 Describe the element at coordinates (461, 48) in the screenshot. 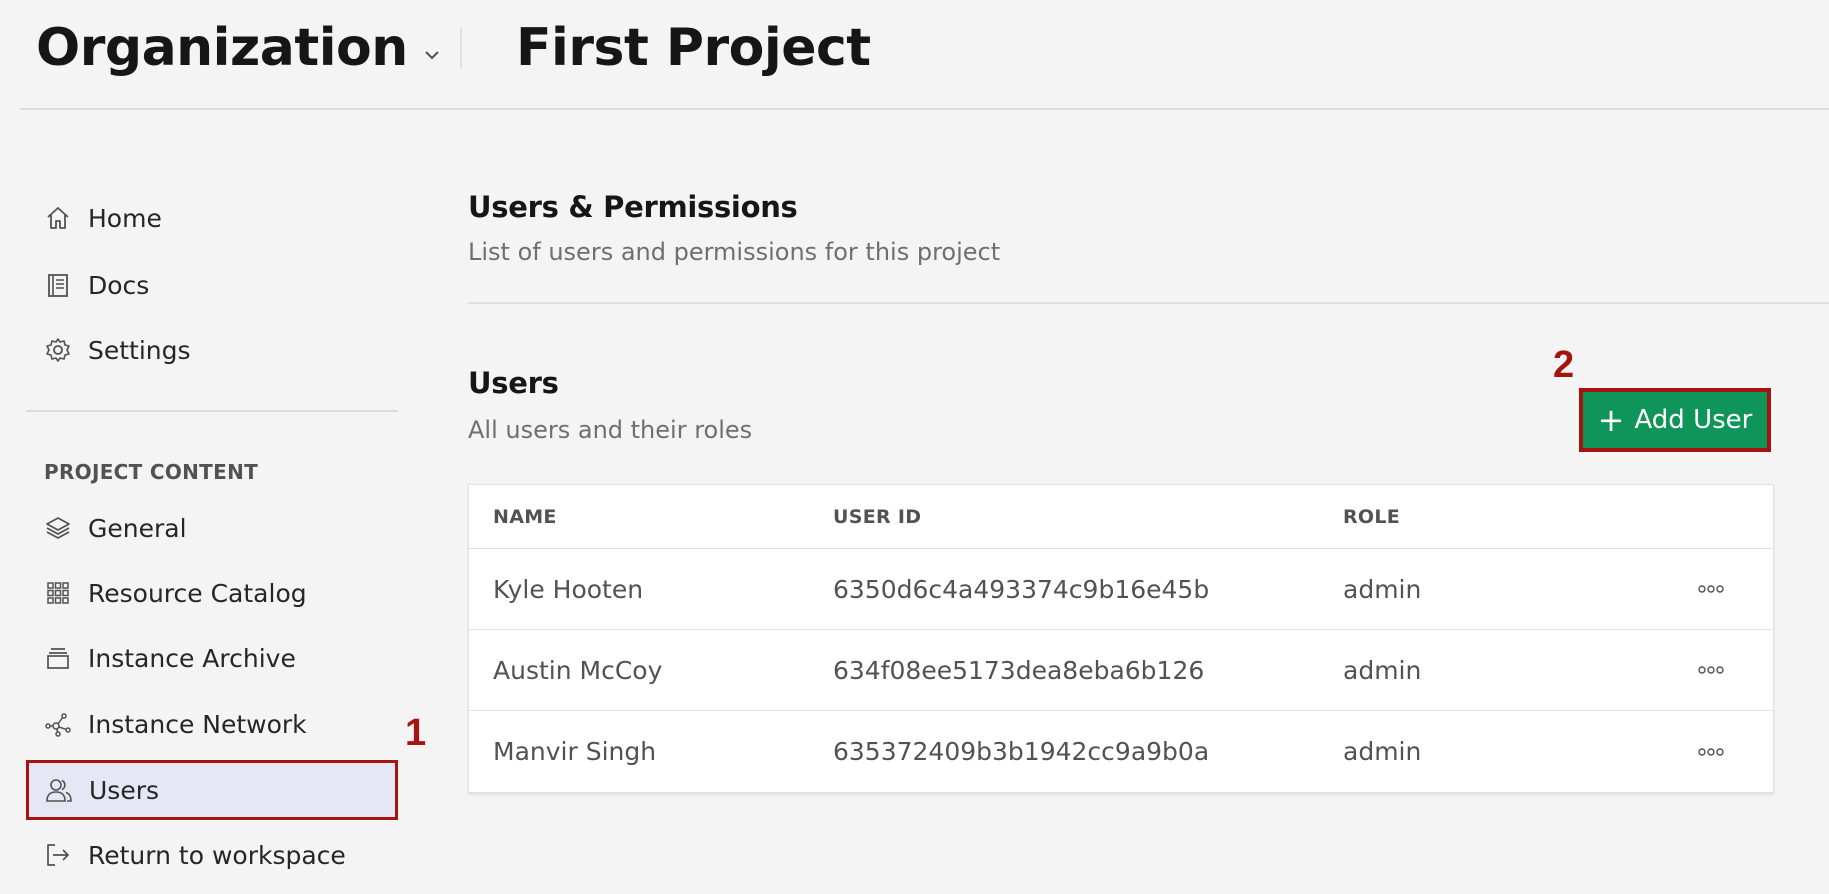

I see `header-divider` at that location.